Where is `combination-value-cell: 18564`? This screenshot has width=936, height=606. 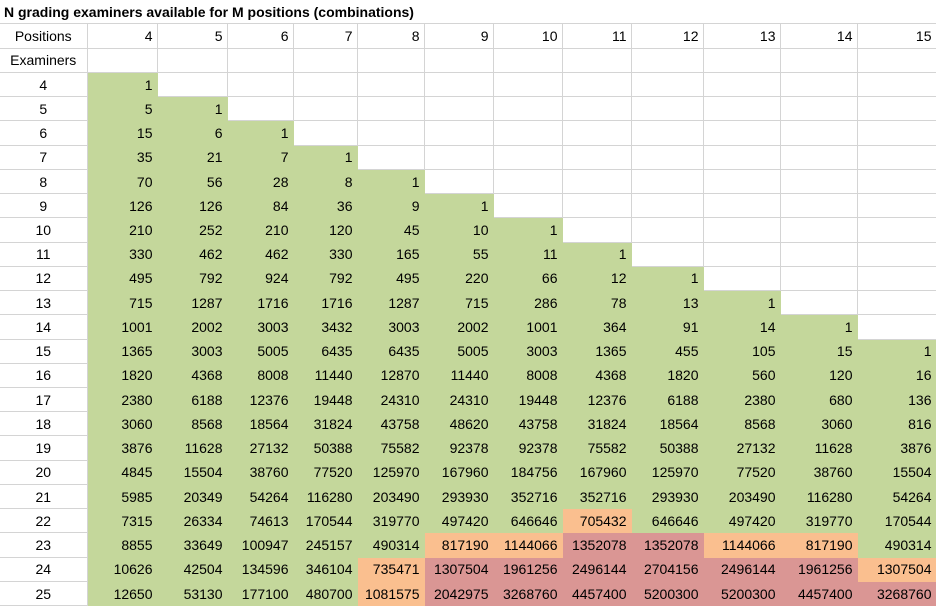
combination-value-cell: 18564 is located at coordinates (667, 424).